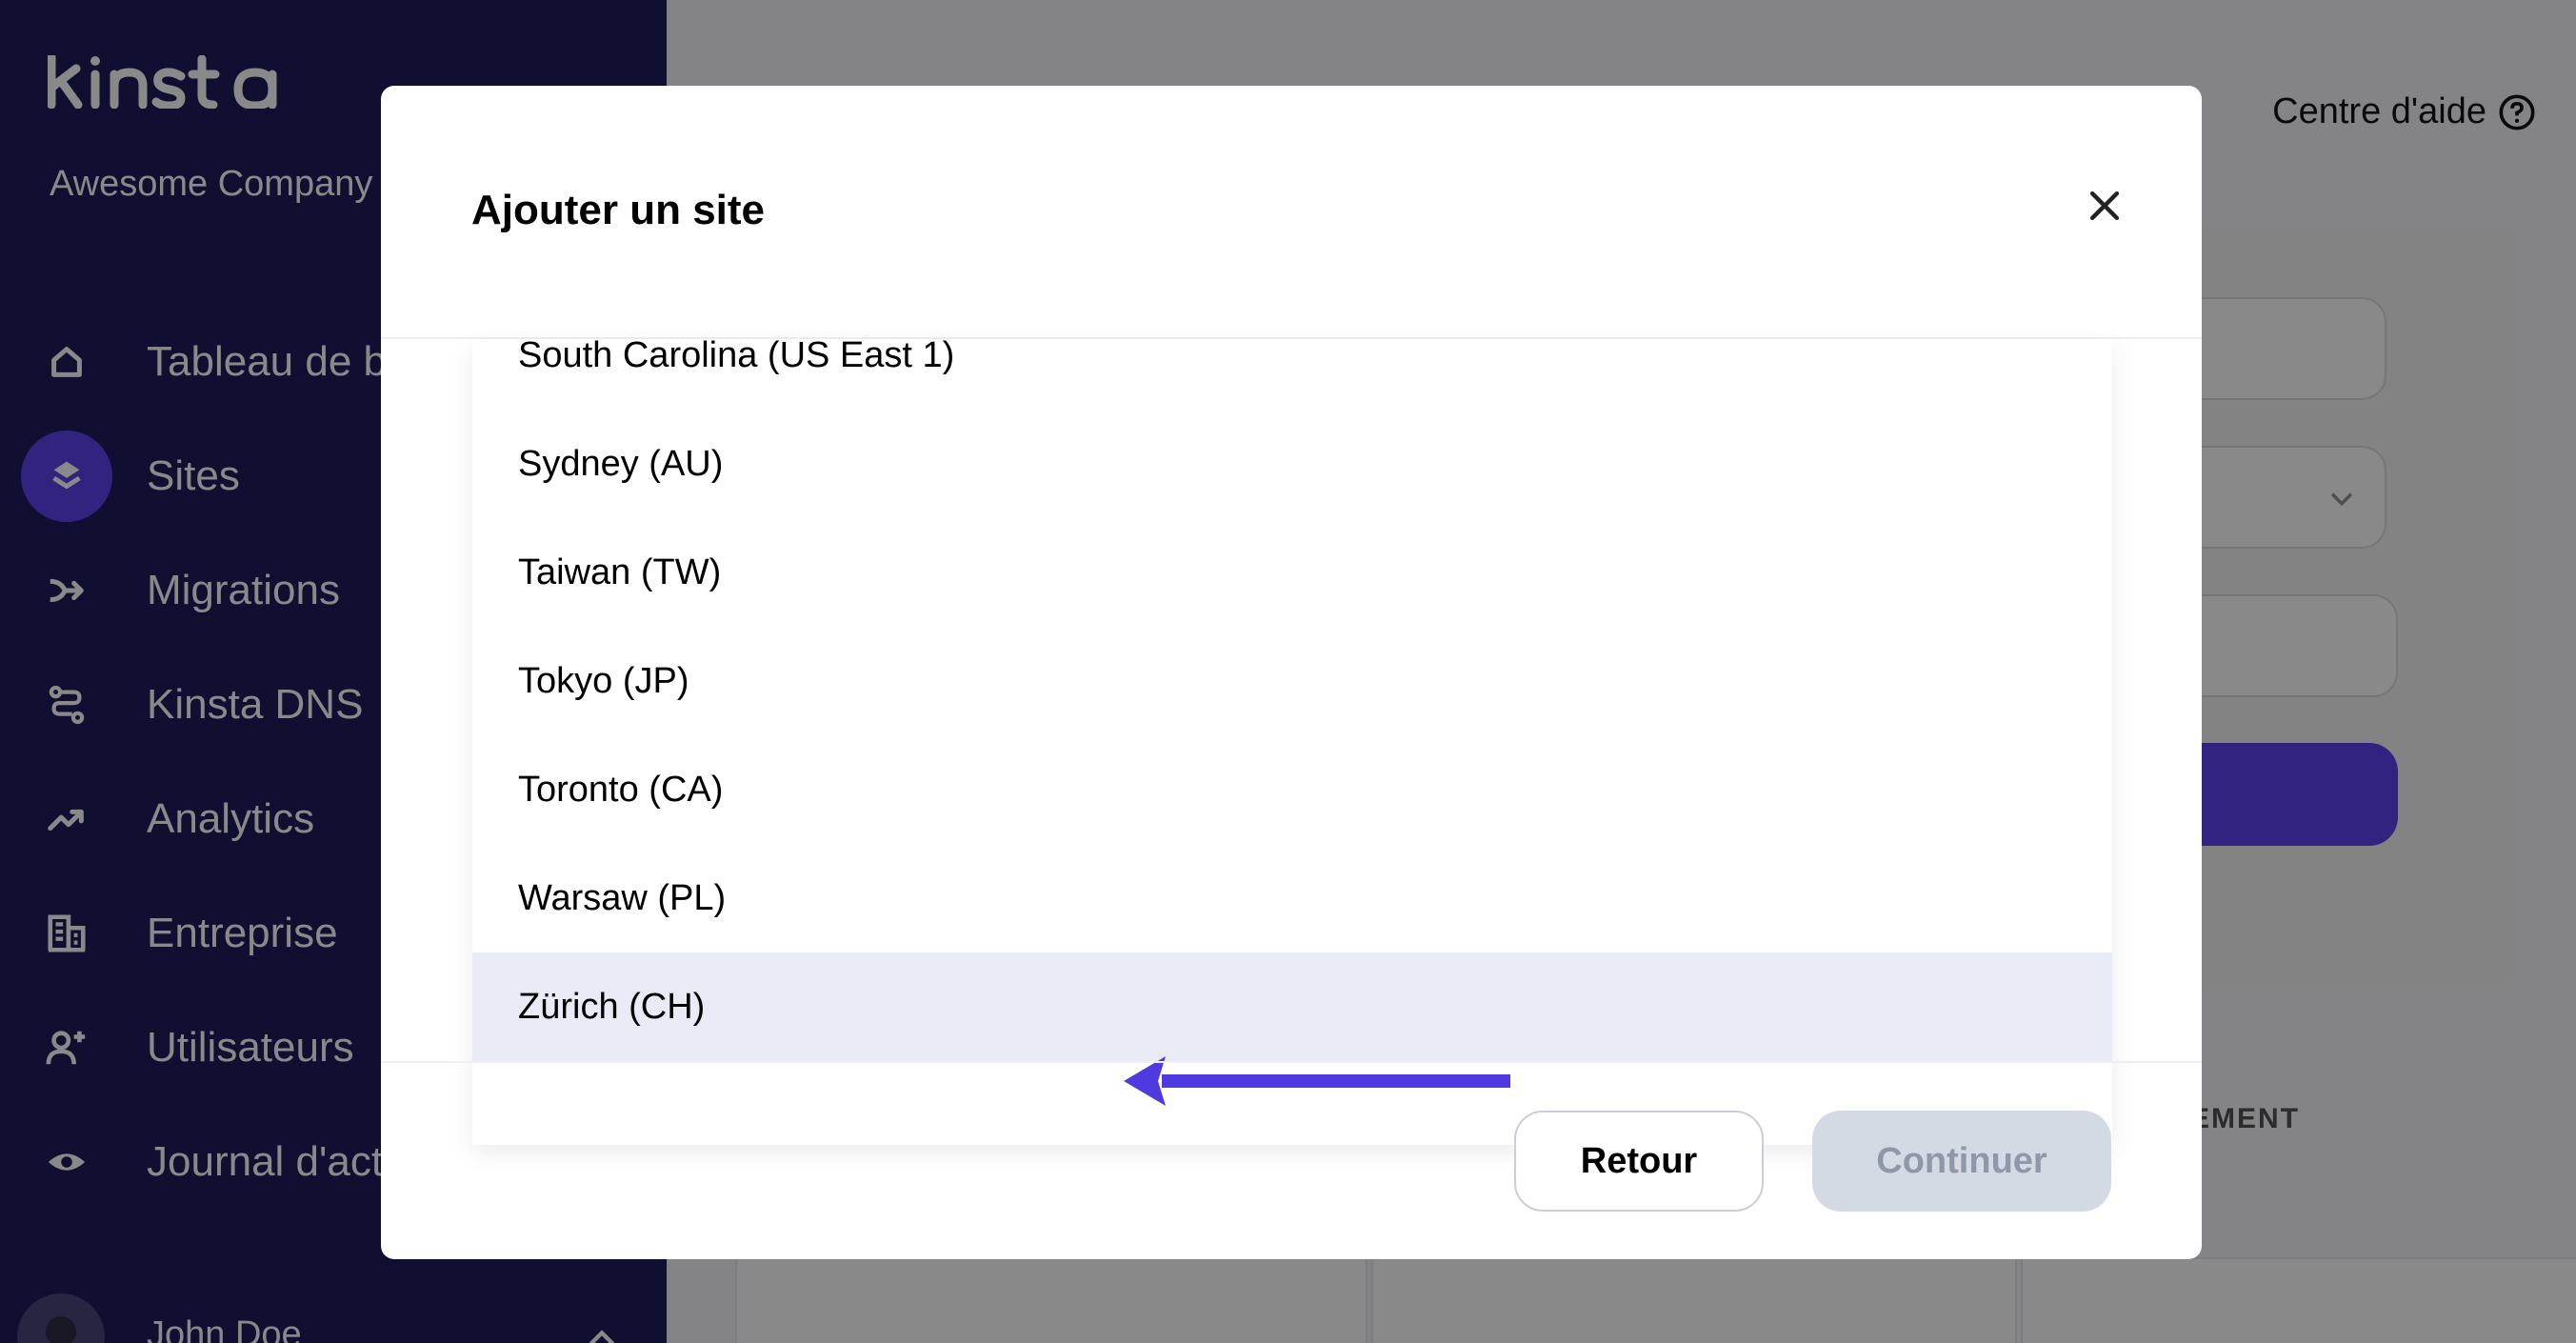 The image size is (2576, 1343). What do you see at coordinates (620, 572) in the screenshot?
I see `location-option: Taiwan (TW)` at bounding box center [620, 572].